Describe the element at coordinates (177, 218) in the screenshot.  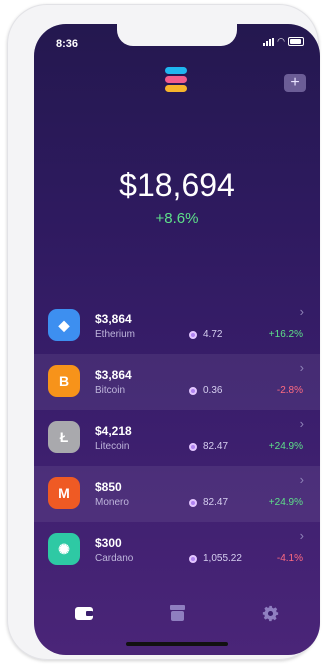
I see `portfolio-change: +8.6%` at that location.